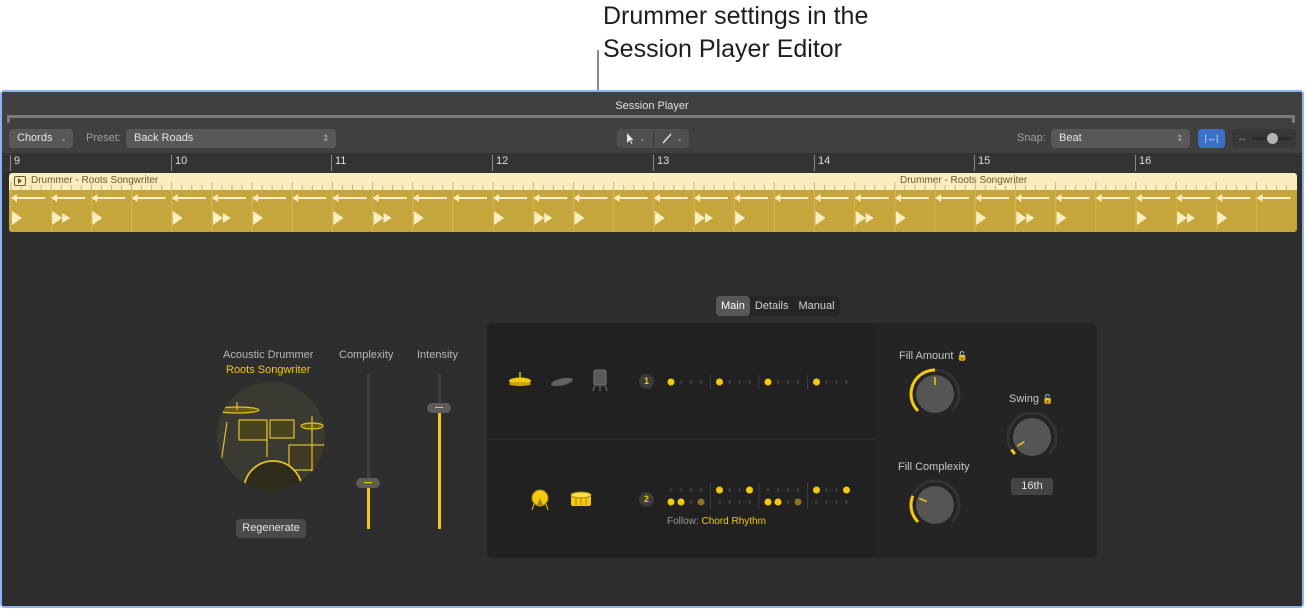 The image size is (1306, 610). I want to click on snare-drum-button, so click(581, 502).